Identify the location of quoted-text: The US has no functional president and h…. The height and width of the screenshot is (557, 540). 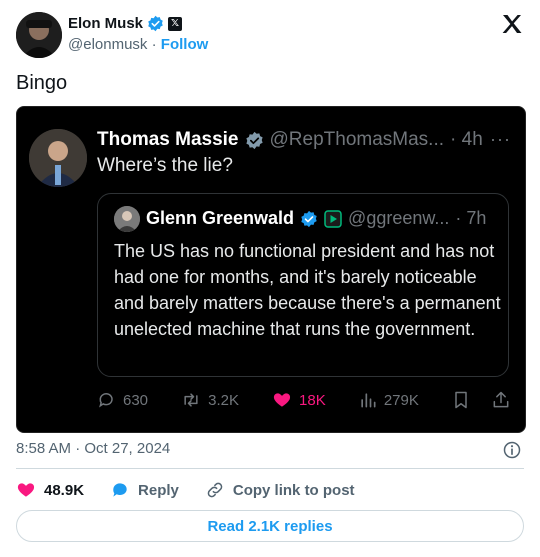
(307, 290).